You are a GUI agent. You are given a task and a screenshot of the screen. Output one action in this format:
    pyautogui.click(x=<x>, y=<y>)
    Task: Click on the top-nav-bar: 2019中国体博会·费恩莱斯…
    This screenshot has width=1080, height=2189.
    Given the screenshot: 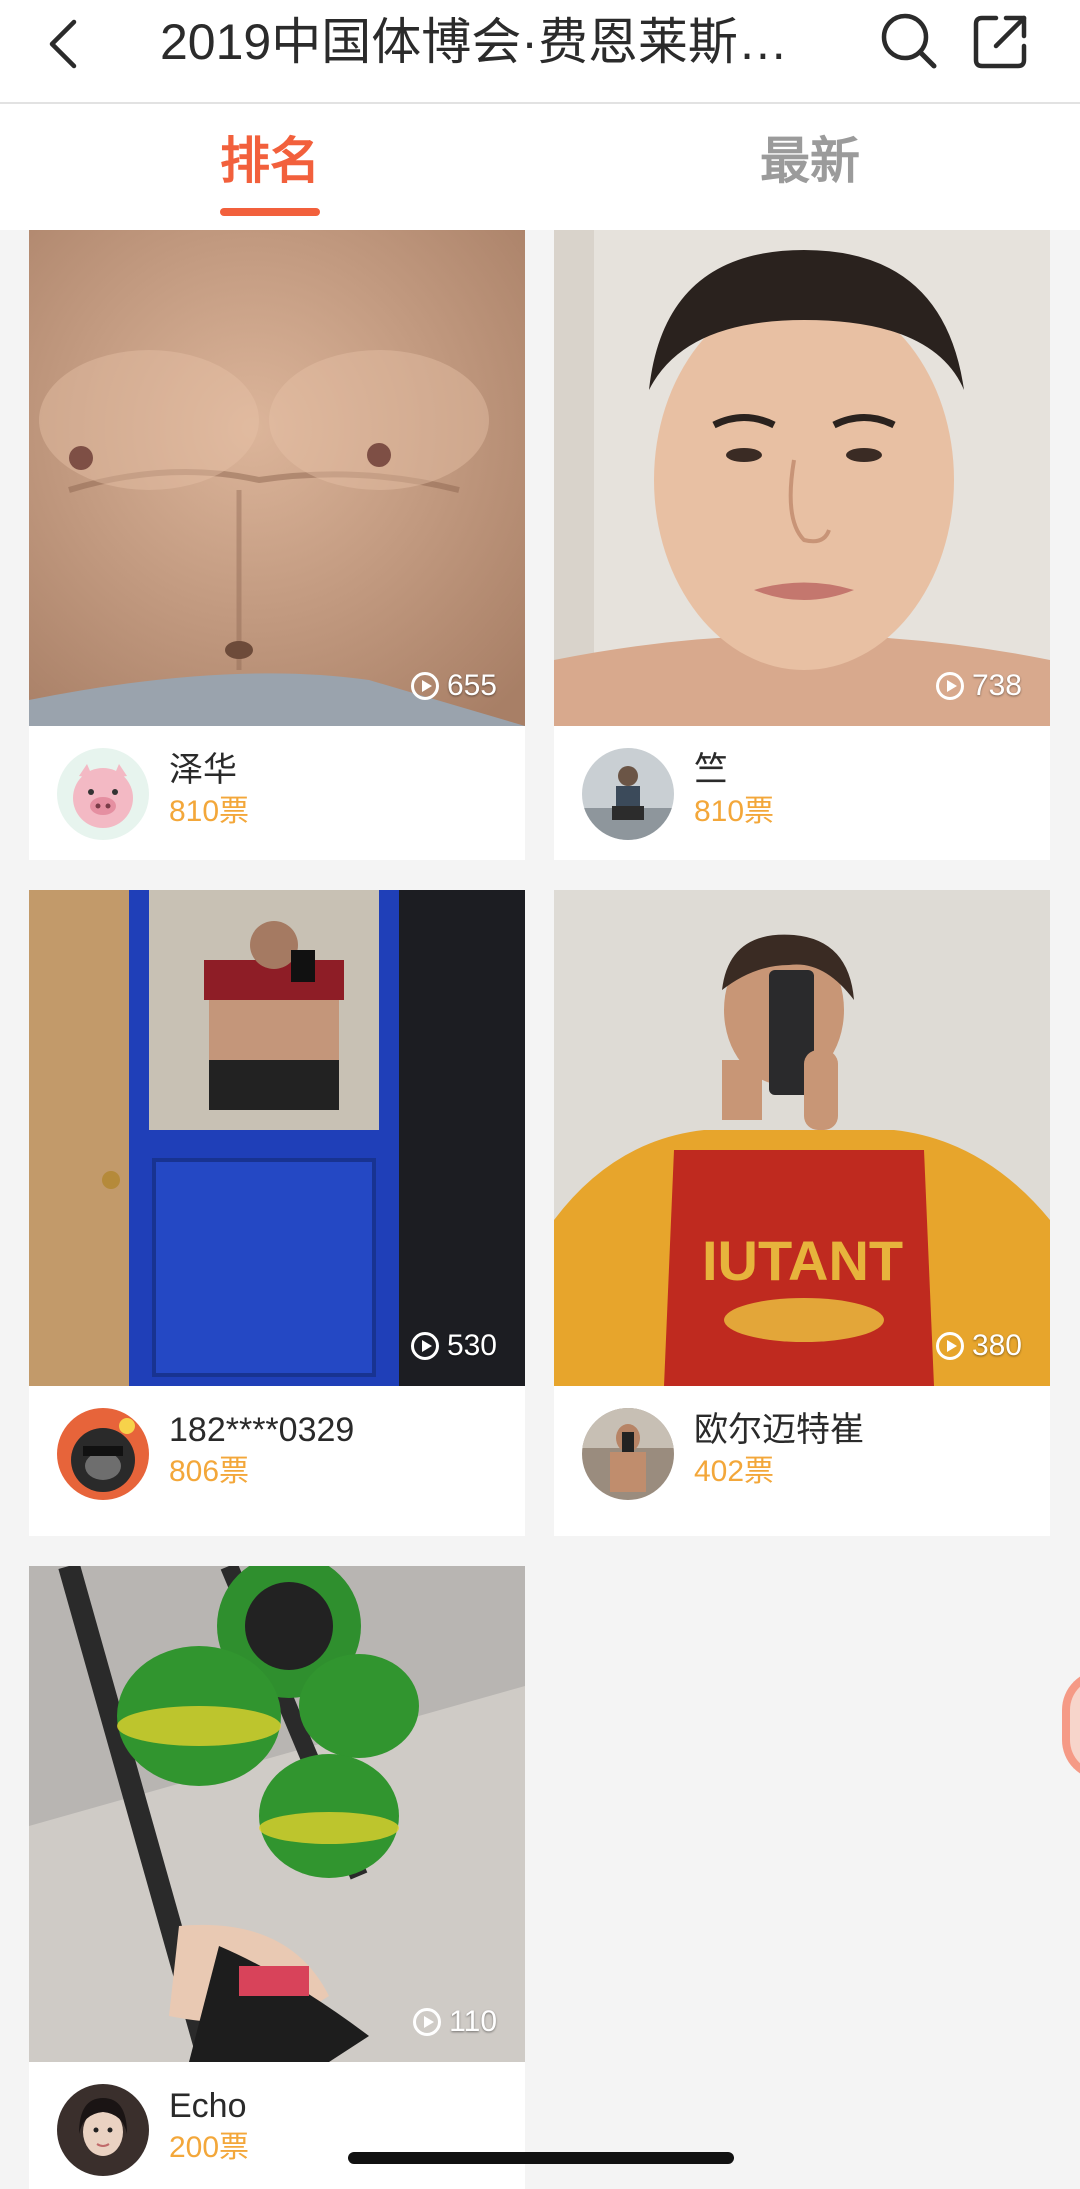 What is the action you would take?
    pyautogui.click(x=540, y=52)
    